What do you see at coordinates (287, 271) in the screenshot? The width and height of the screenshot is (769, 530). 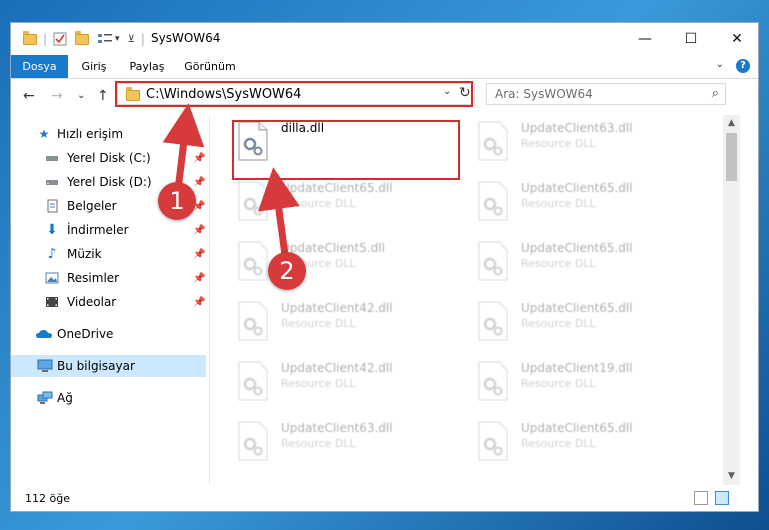 I see `step-badge-2: 2` at bounding box center [287, 271].